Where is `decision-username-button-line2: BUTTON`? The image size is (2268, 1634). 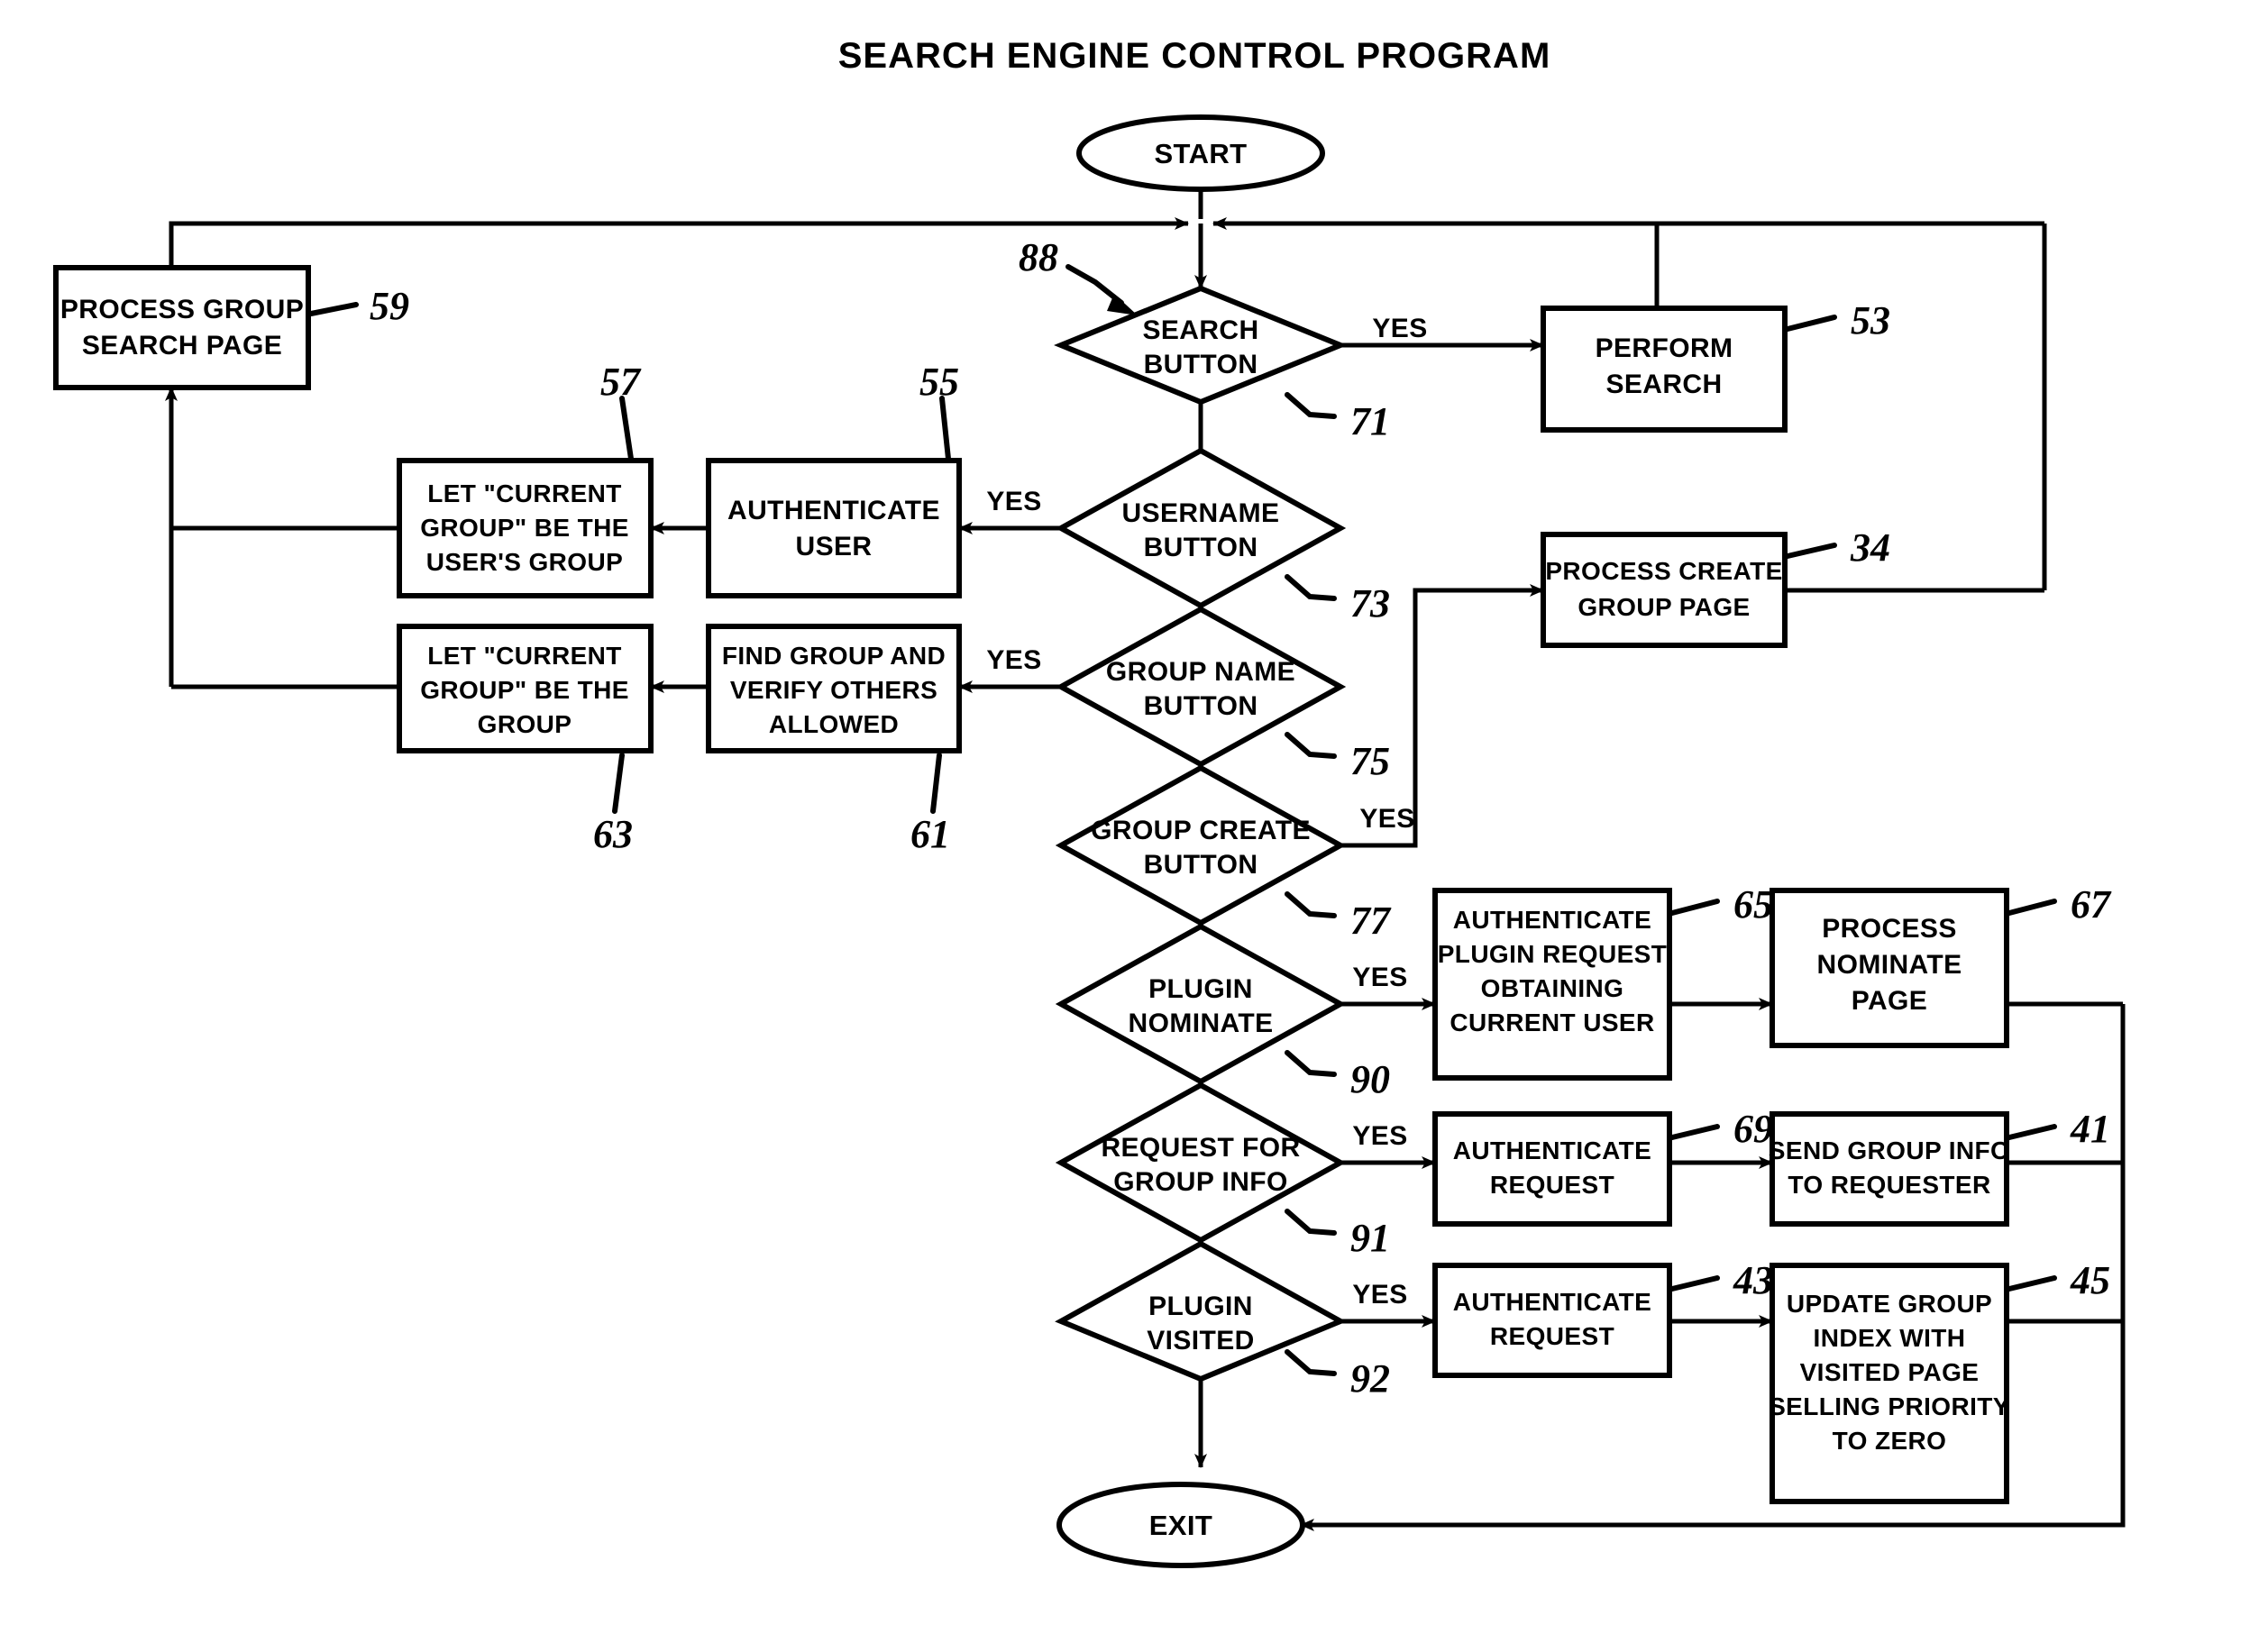 decision-username-button-line2: BUTTON is located at coordinates (1201, 547).